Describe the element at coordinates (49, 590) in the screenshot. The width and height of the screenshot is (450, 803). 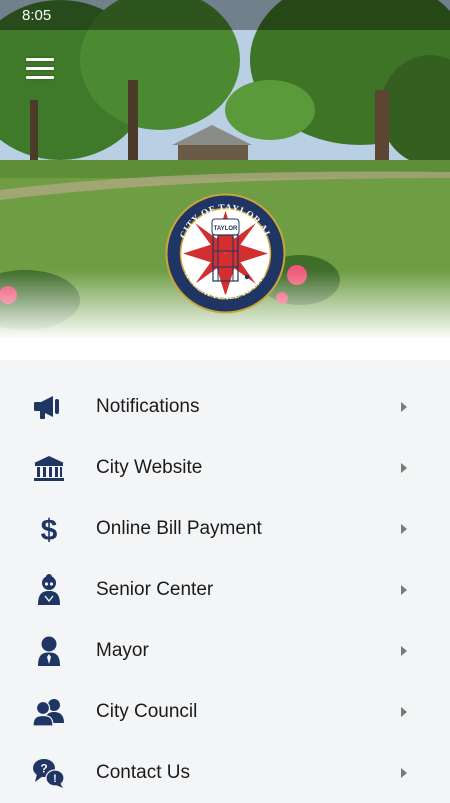
I see `senior-person-icon` at that location.